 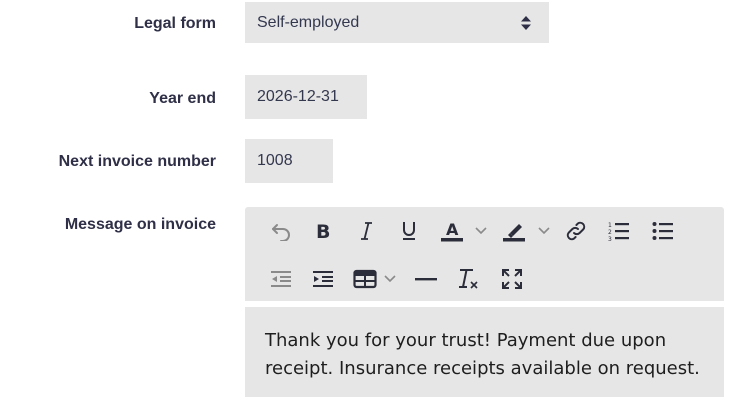 I want to click on svg-text: 3, so click(x=610, y=239).